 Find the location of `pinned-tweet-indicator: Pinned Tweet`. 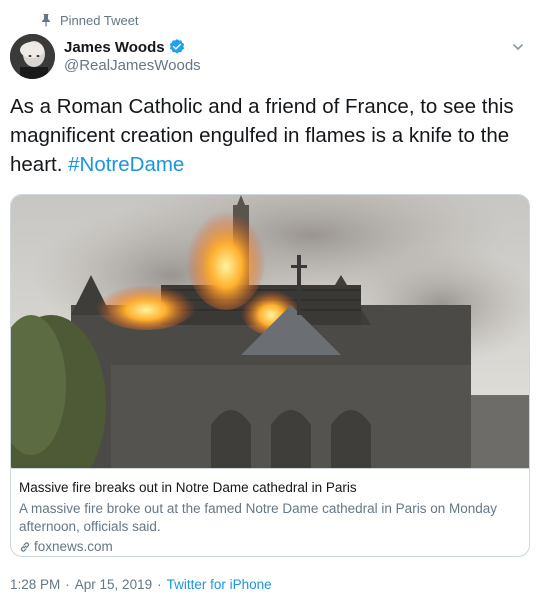

pinned-tweet-indicator: Pinned Tweet is located at coordinates (89, 20).